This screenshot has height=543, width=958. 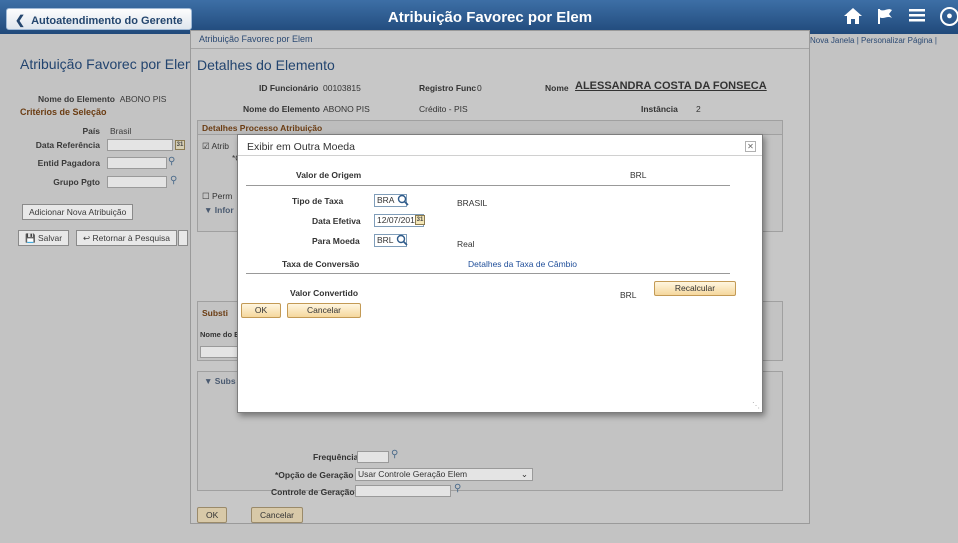 I want to click on process-details-header: Detalhes Processo Atribuição, so click(x=490, y=128).